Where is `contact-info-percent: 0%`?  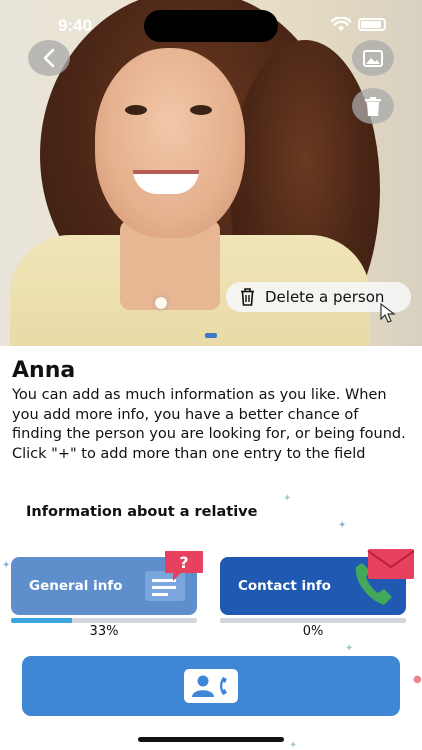 contact-info-percent: 0% is located at coordinates (313, 631).